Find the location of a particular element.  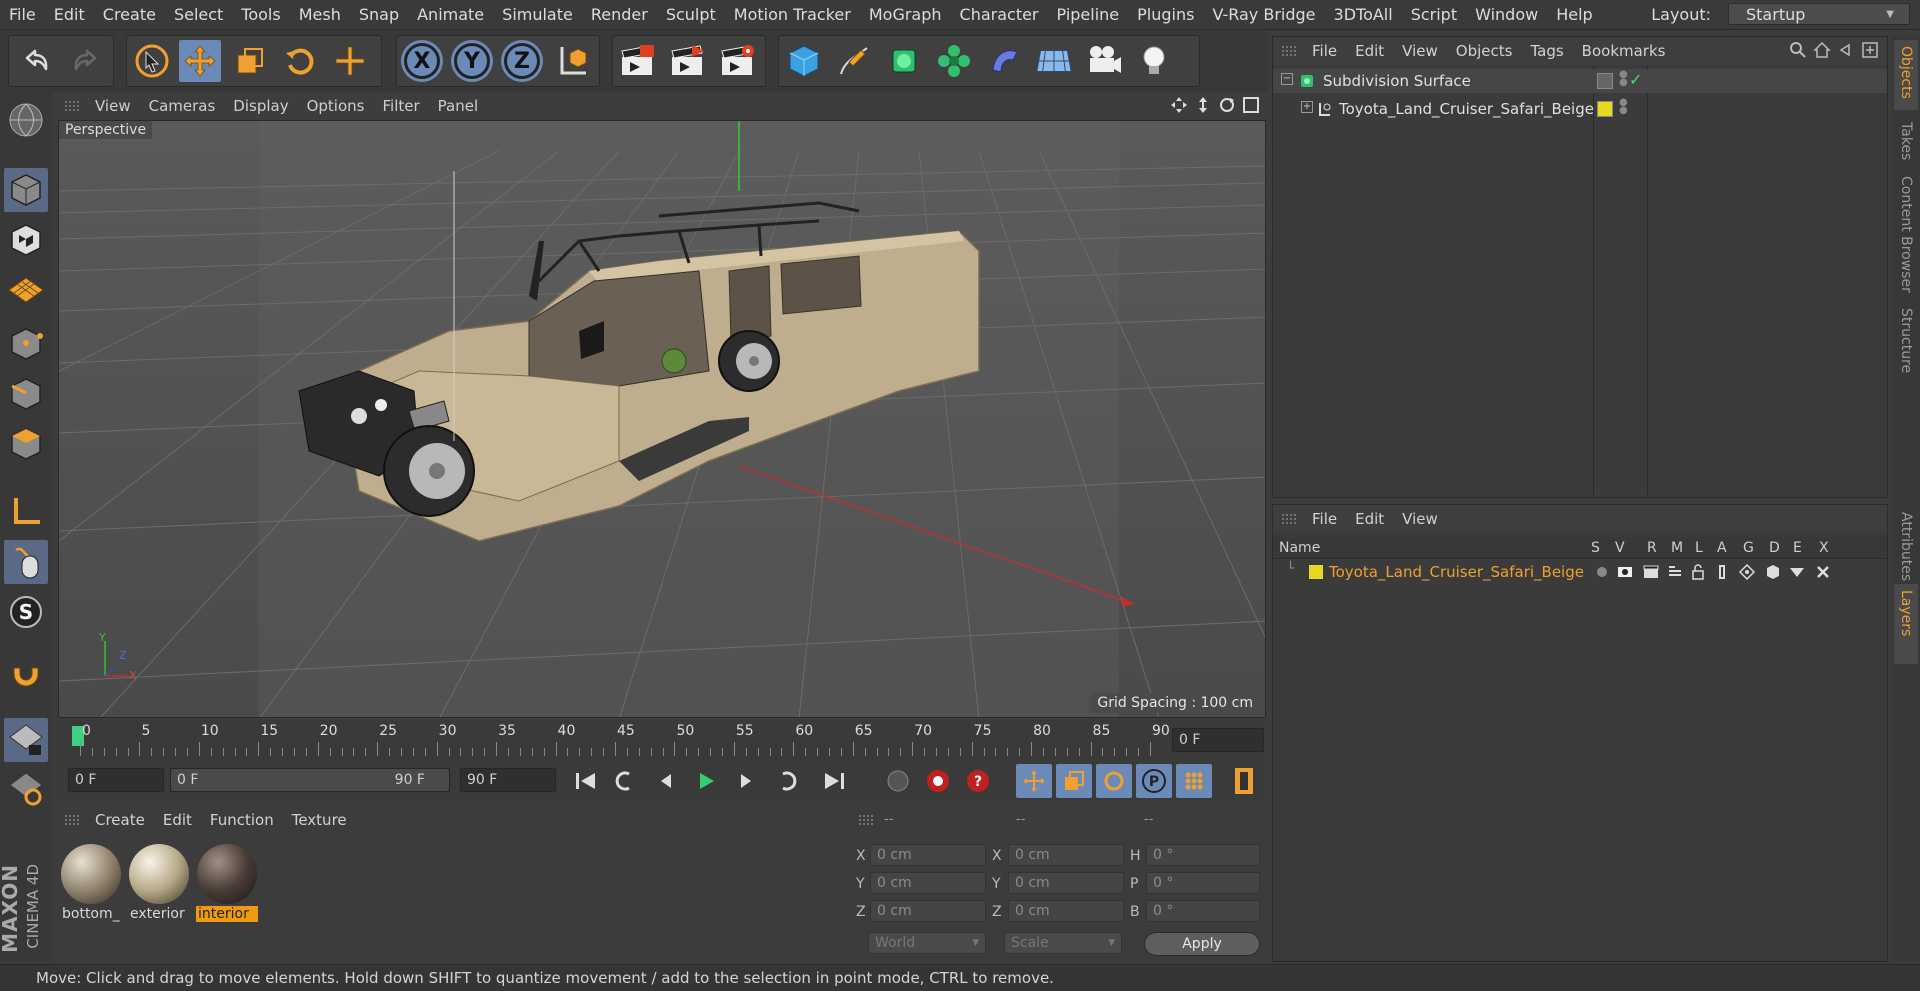

size-x-field: 0 cm is located at coordinates (1066, 855).